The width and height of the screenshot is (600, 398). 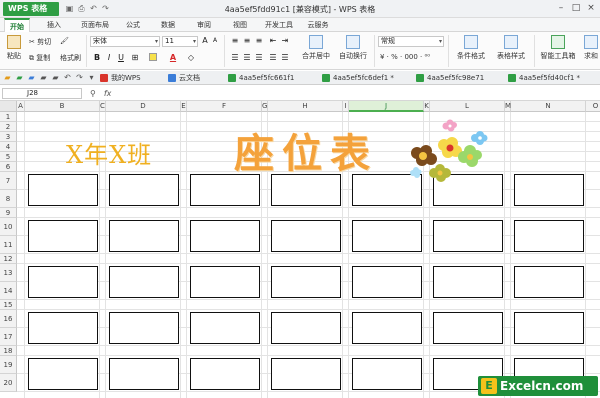 What do you see at coordinates (194, 78) in the screenshot?
I see `tab-cloud-doc: 云文档` at bounding box center [194, 78].